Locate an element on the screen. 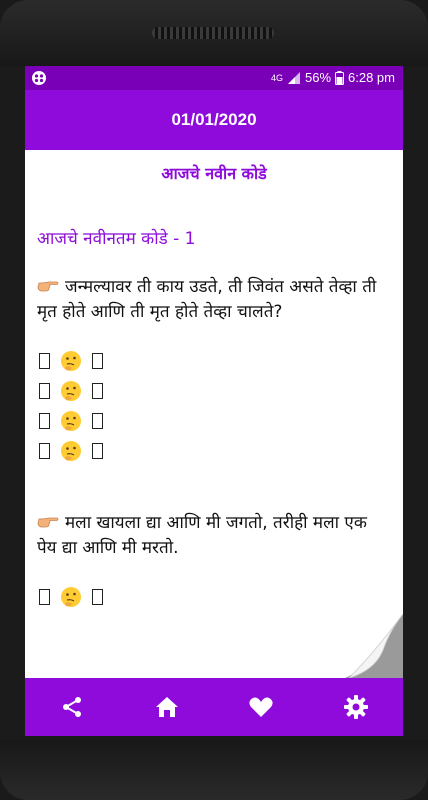 The width and height of the screenshot is (428, 800). status-bar: 4G 56% 6:28 pm is located at coordinates (214, 78).